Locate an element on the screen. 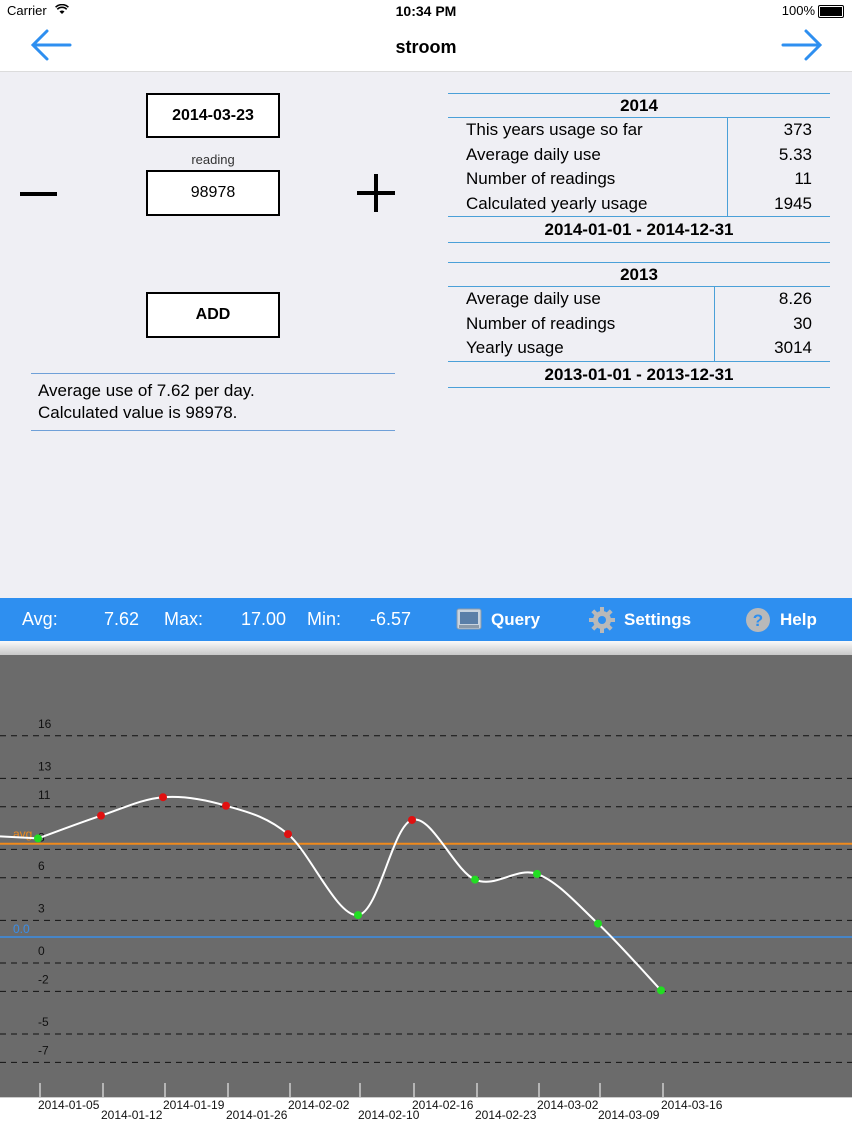 The height and width of the screenshot is (1136, 852). x-tick-label: 2014-02-23 is located at coordinates (506, 1115).